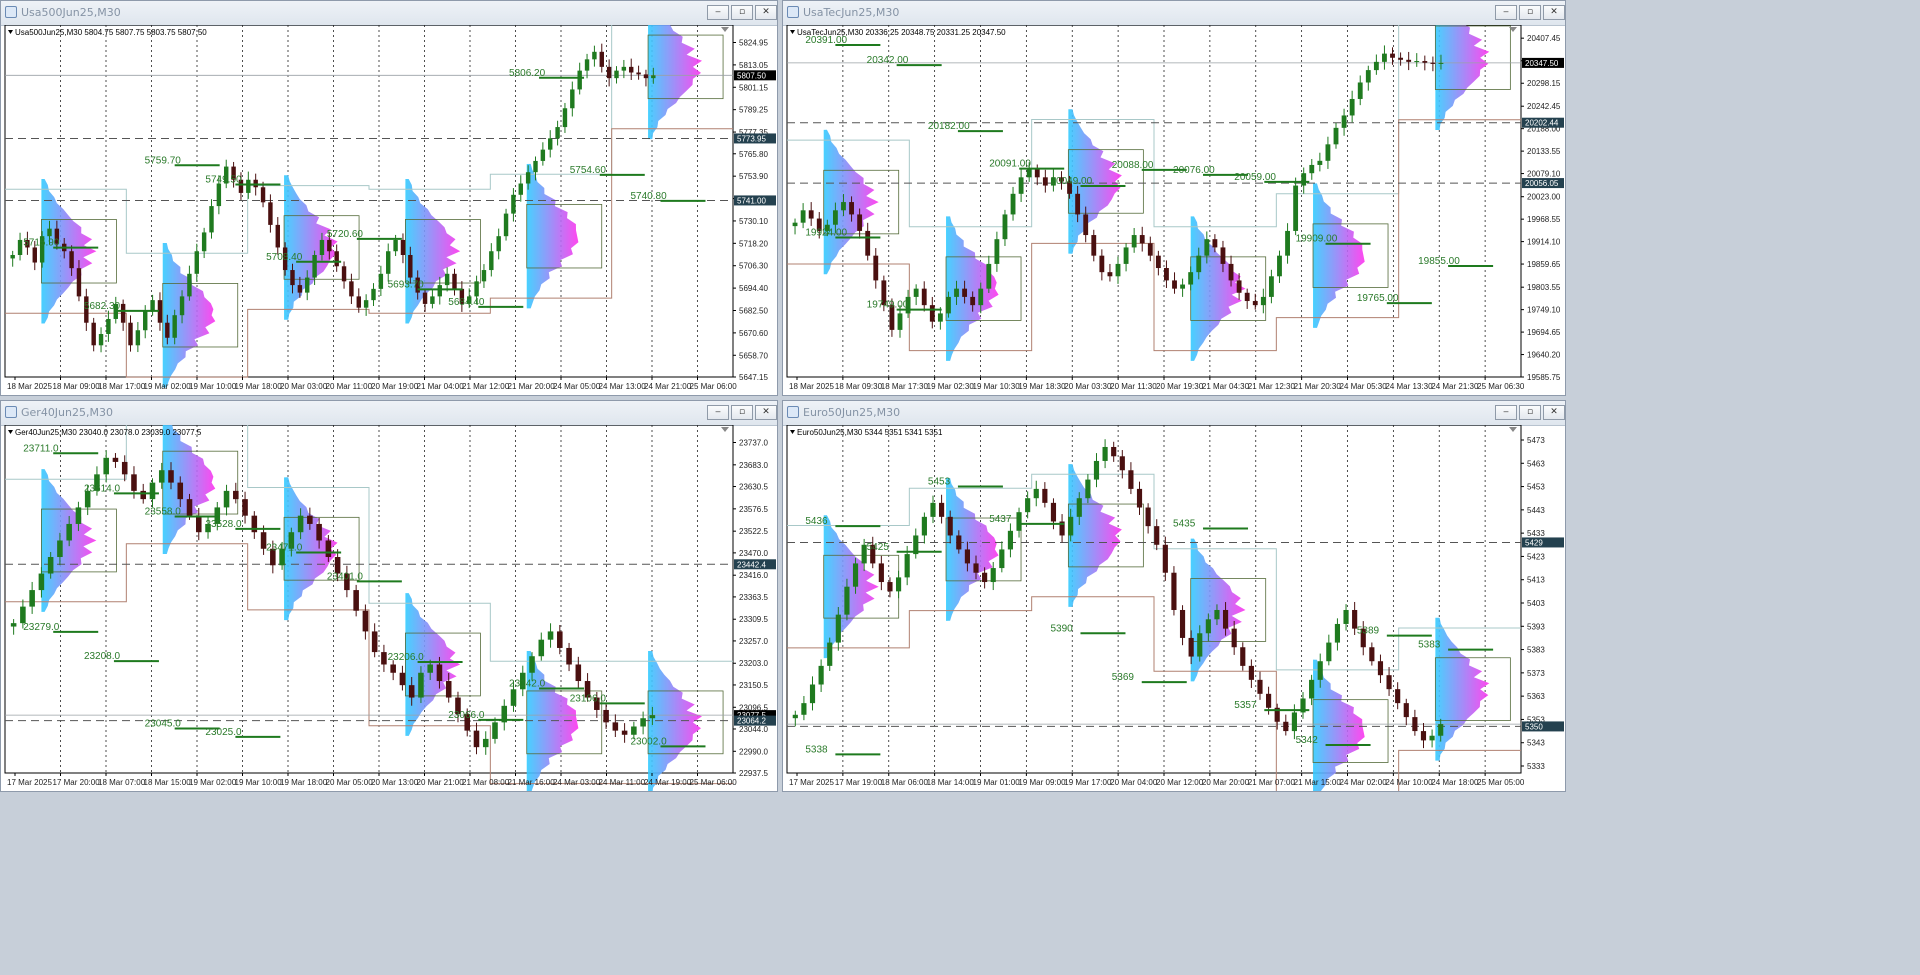 The width and height of the screenshot is (1920, 975). What do you see at coordinates (11, 412) in the screenshot?
I see `chart-window-icon` at bounding box center [11, 412].